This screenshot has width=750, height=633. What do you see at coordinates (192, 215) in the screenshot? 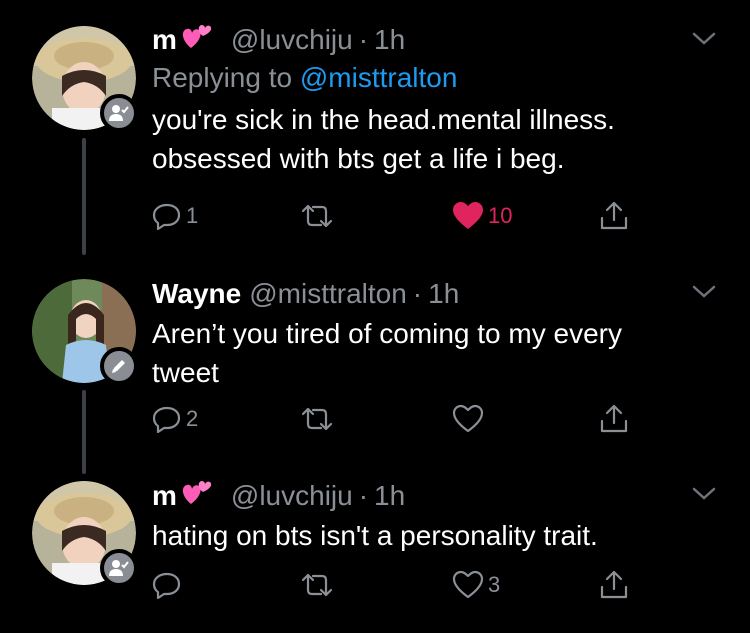
I see `reply-count: 1` at bounding box center [192, 215].